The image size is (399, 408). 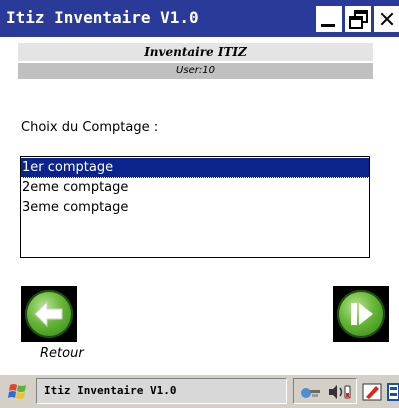 I want to click on list-item: 2eme comptage, so click(x=195, y=188).